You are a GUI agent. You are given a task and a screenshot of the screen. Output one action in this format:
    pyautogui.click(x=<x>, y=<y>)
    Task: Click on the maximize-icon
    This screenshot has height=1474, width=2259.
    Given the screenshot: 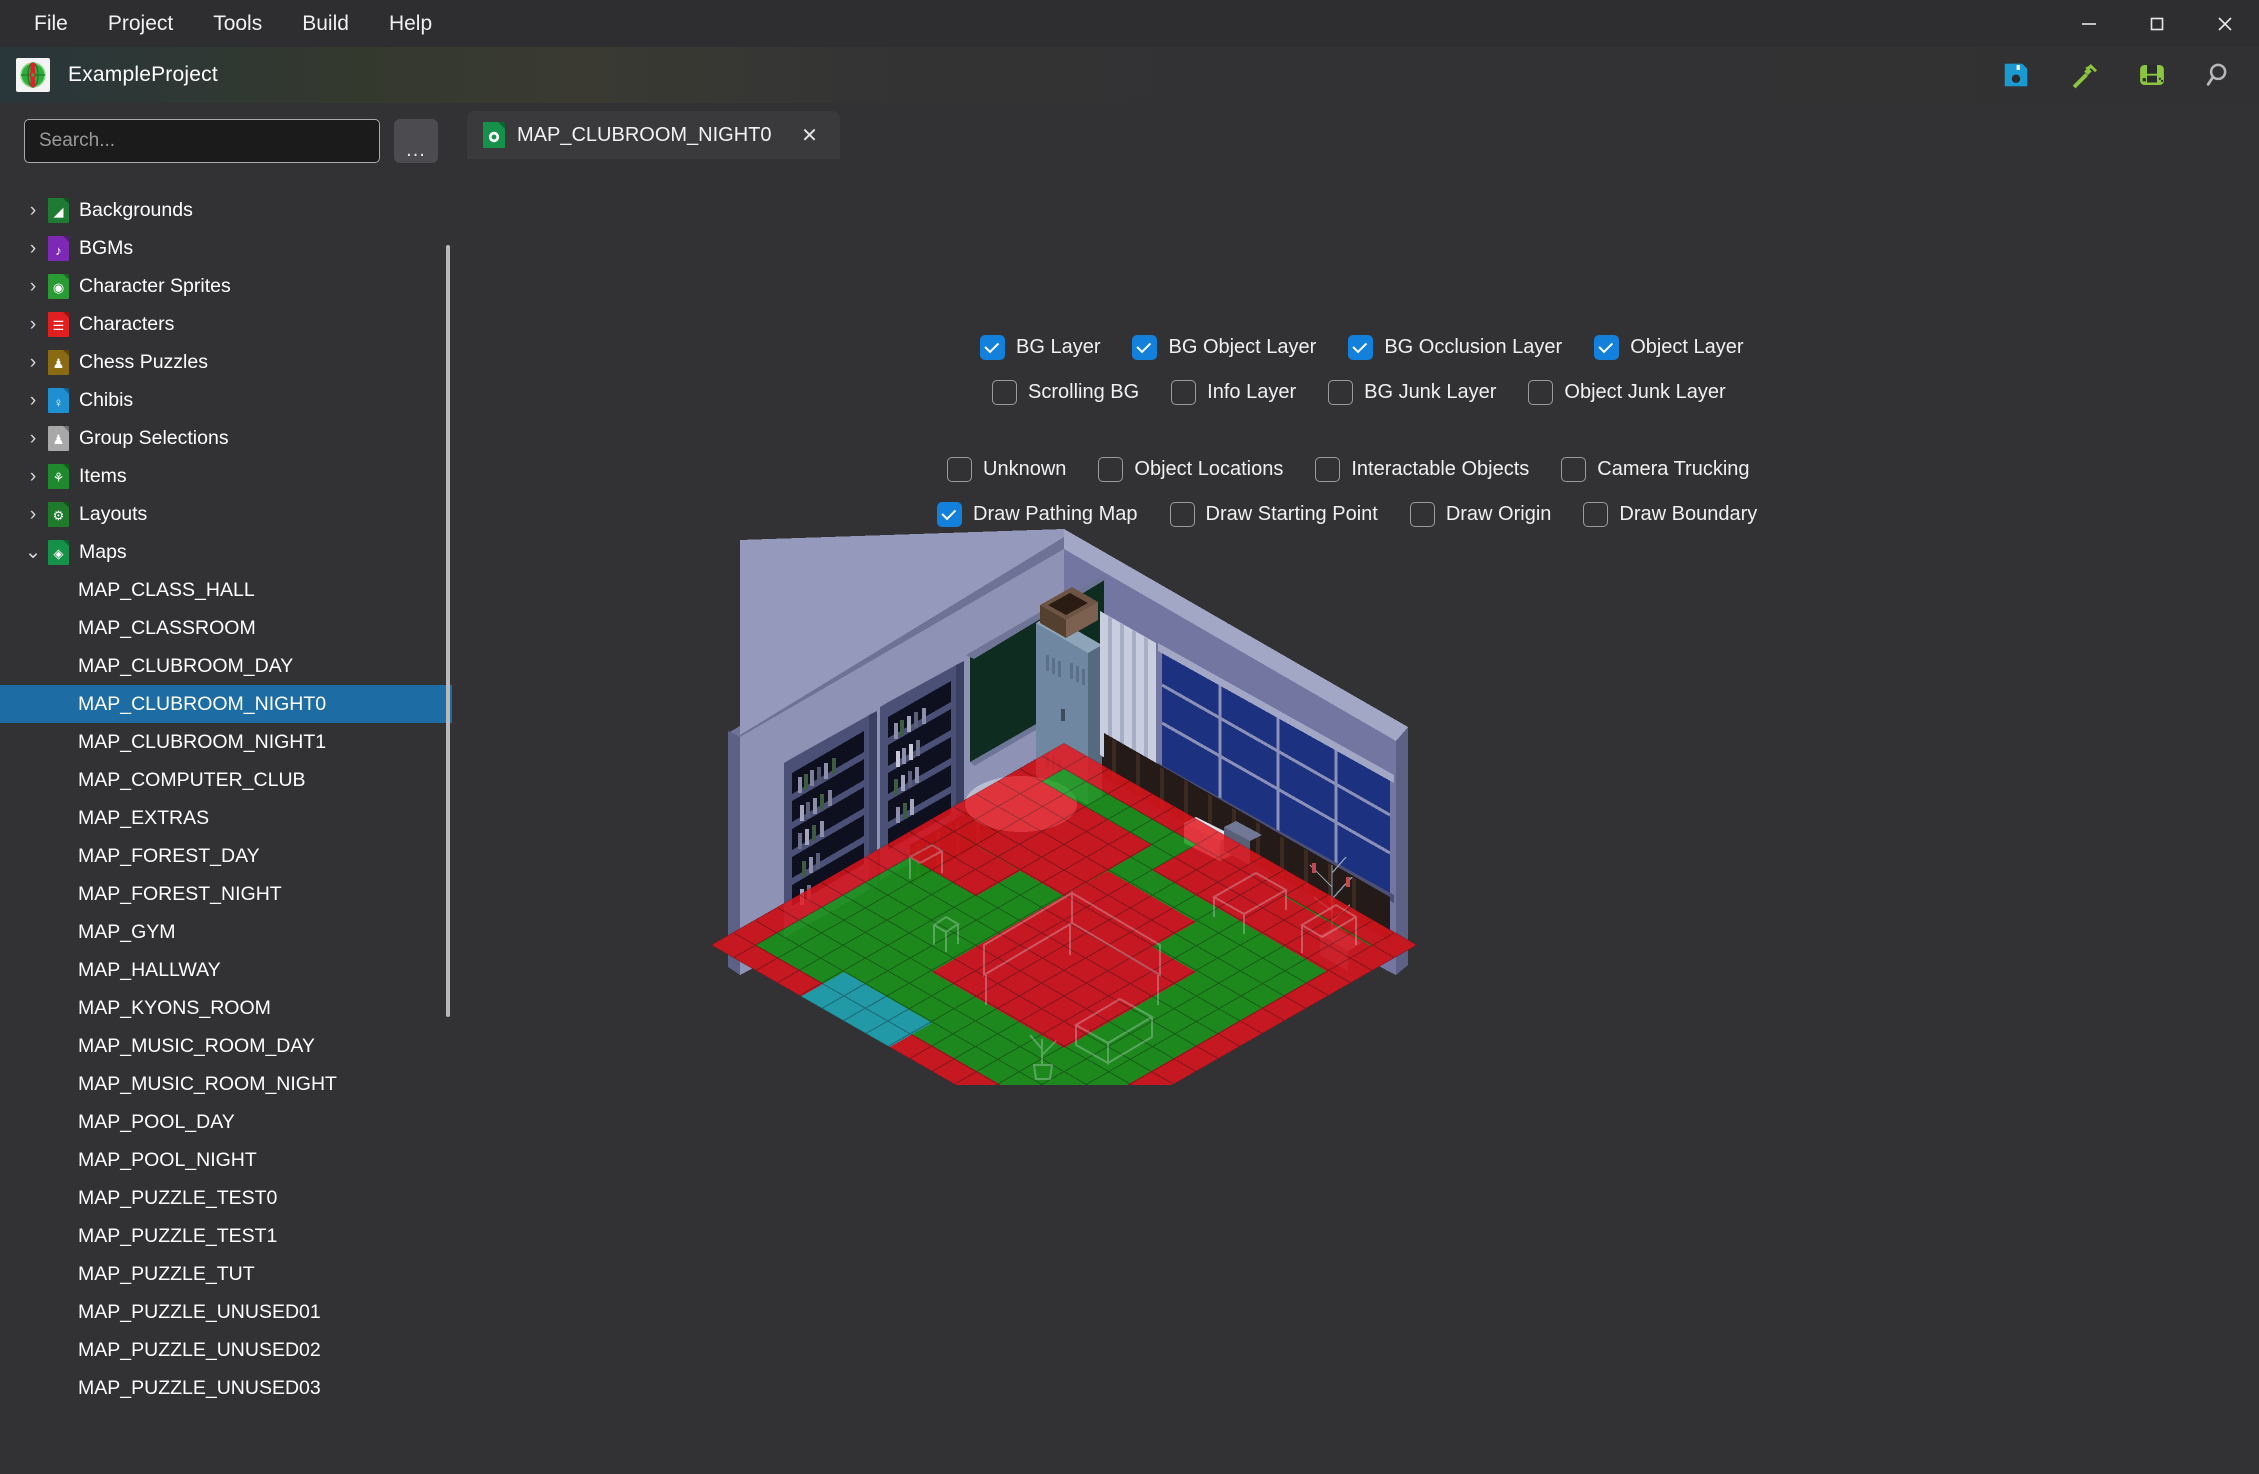 What is the action you would take?
    pyautogui.click(x=2157, y=23)
    